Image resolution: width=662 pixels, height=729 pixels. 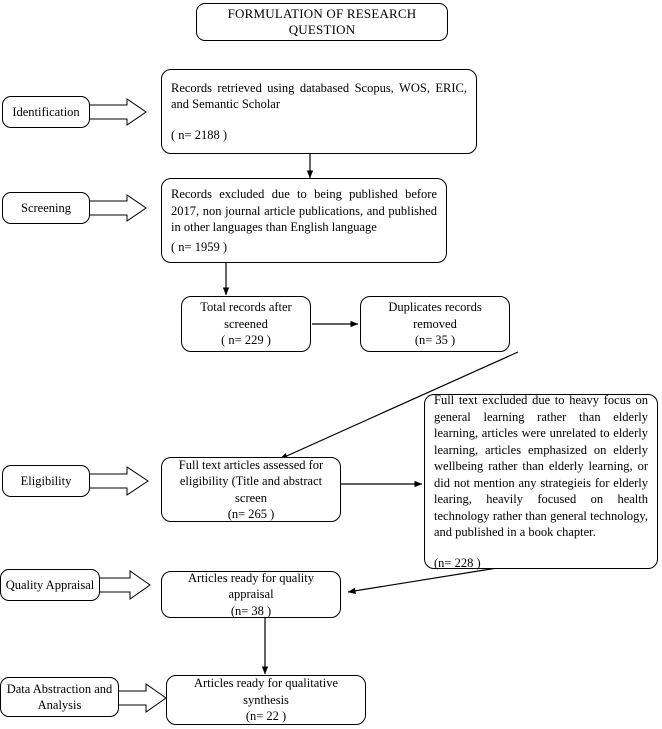 What do you see at coordinates (435, 315) in the screenshot?
I see `node-duplicates-removed-text: Duplicates records removed` at bounding box center [435, 315].